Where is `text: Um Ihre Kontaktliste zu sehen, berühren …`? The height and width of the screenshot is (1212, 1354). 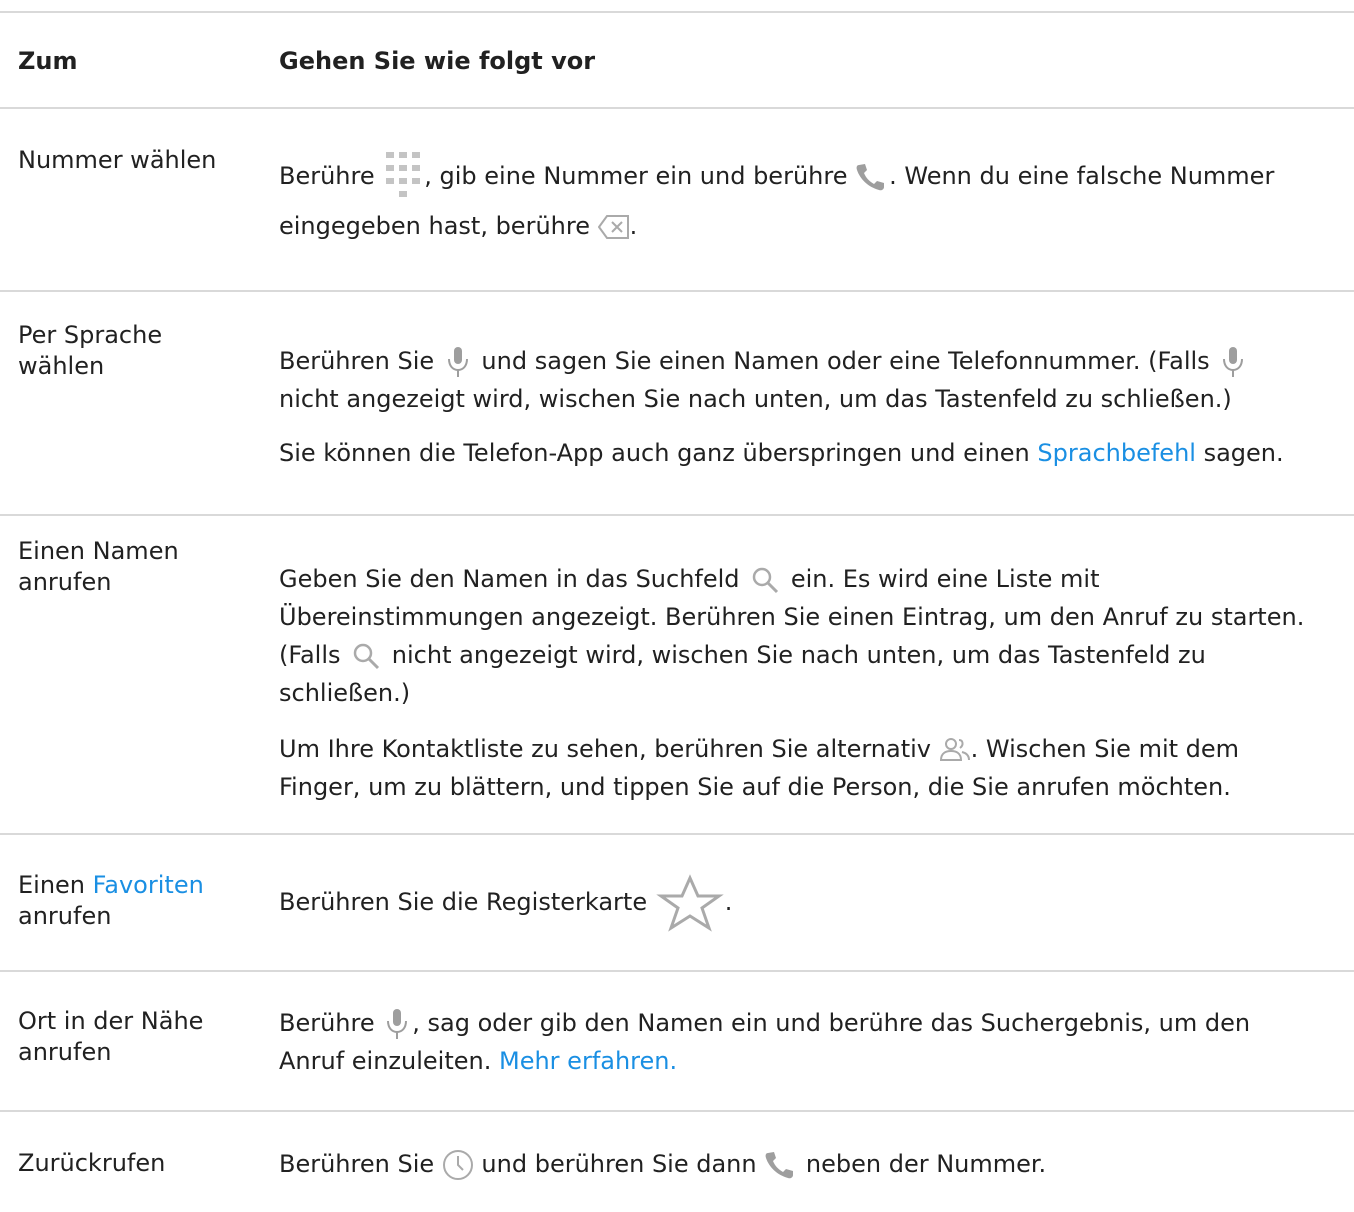 text: Um Ihre Kontaktliste zu sehen, berühren … is located at coordinates (605, 749).